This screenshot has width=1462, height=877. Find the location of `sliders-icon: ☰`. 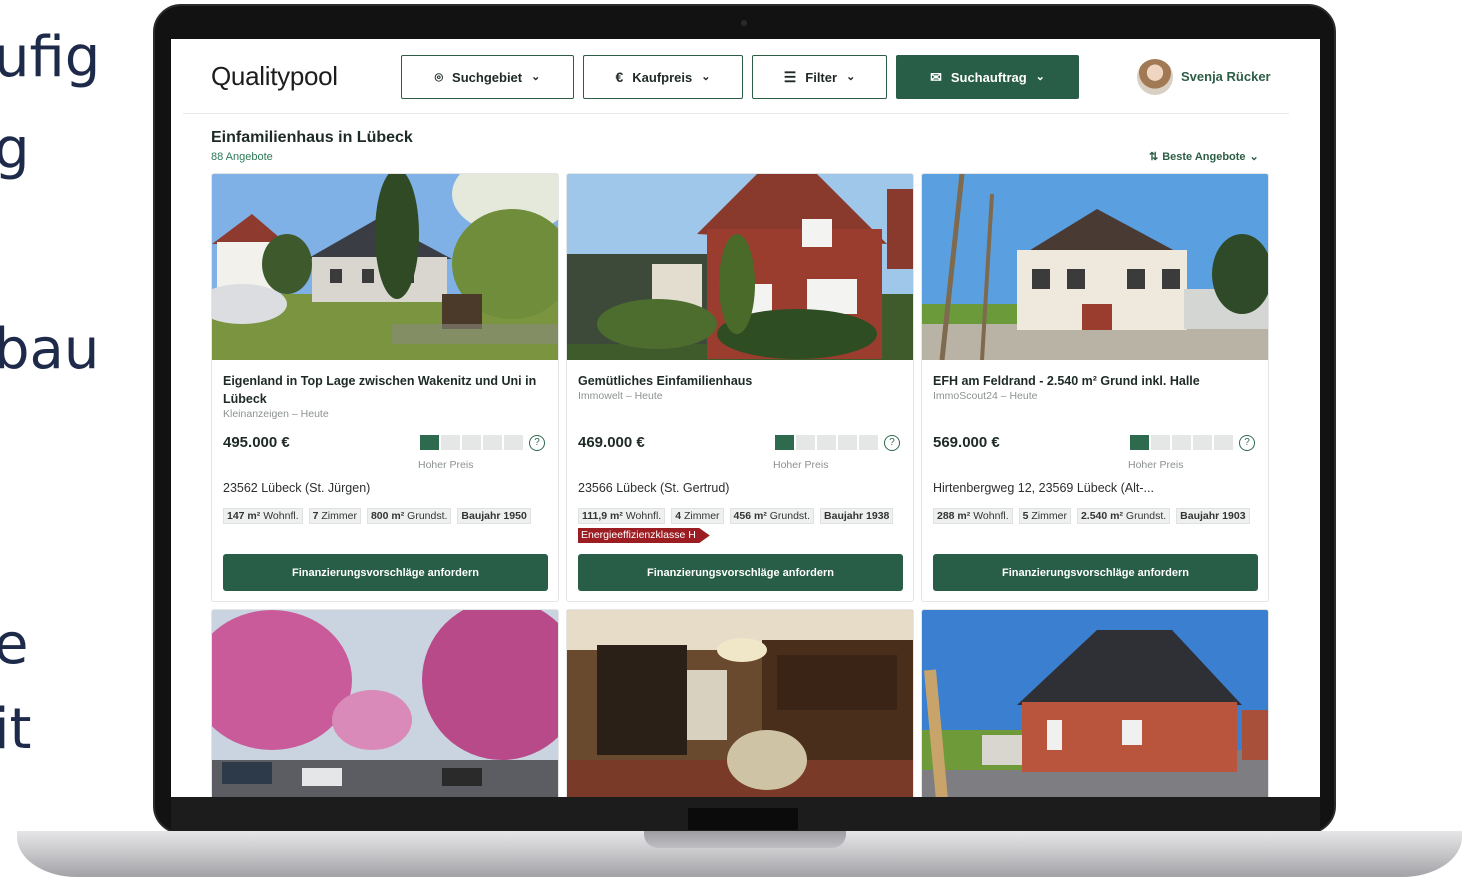

sliders-icon: ☰ is located at coordinates (790, 77).